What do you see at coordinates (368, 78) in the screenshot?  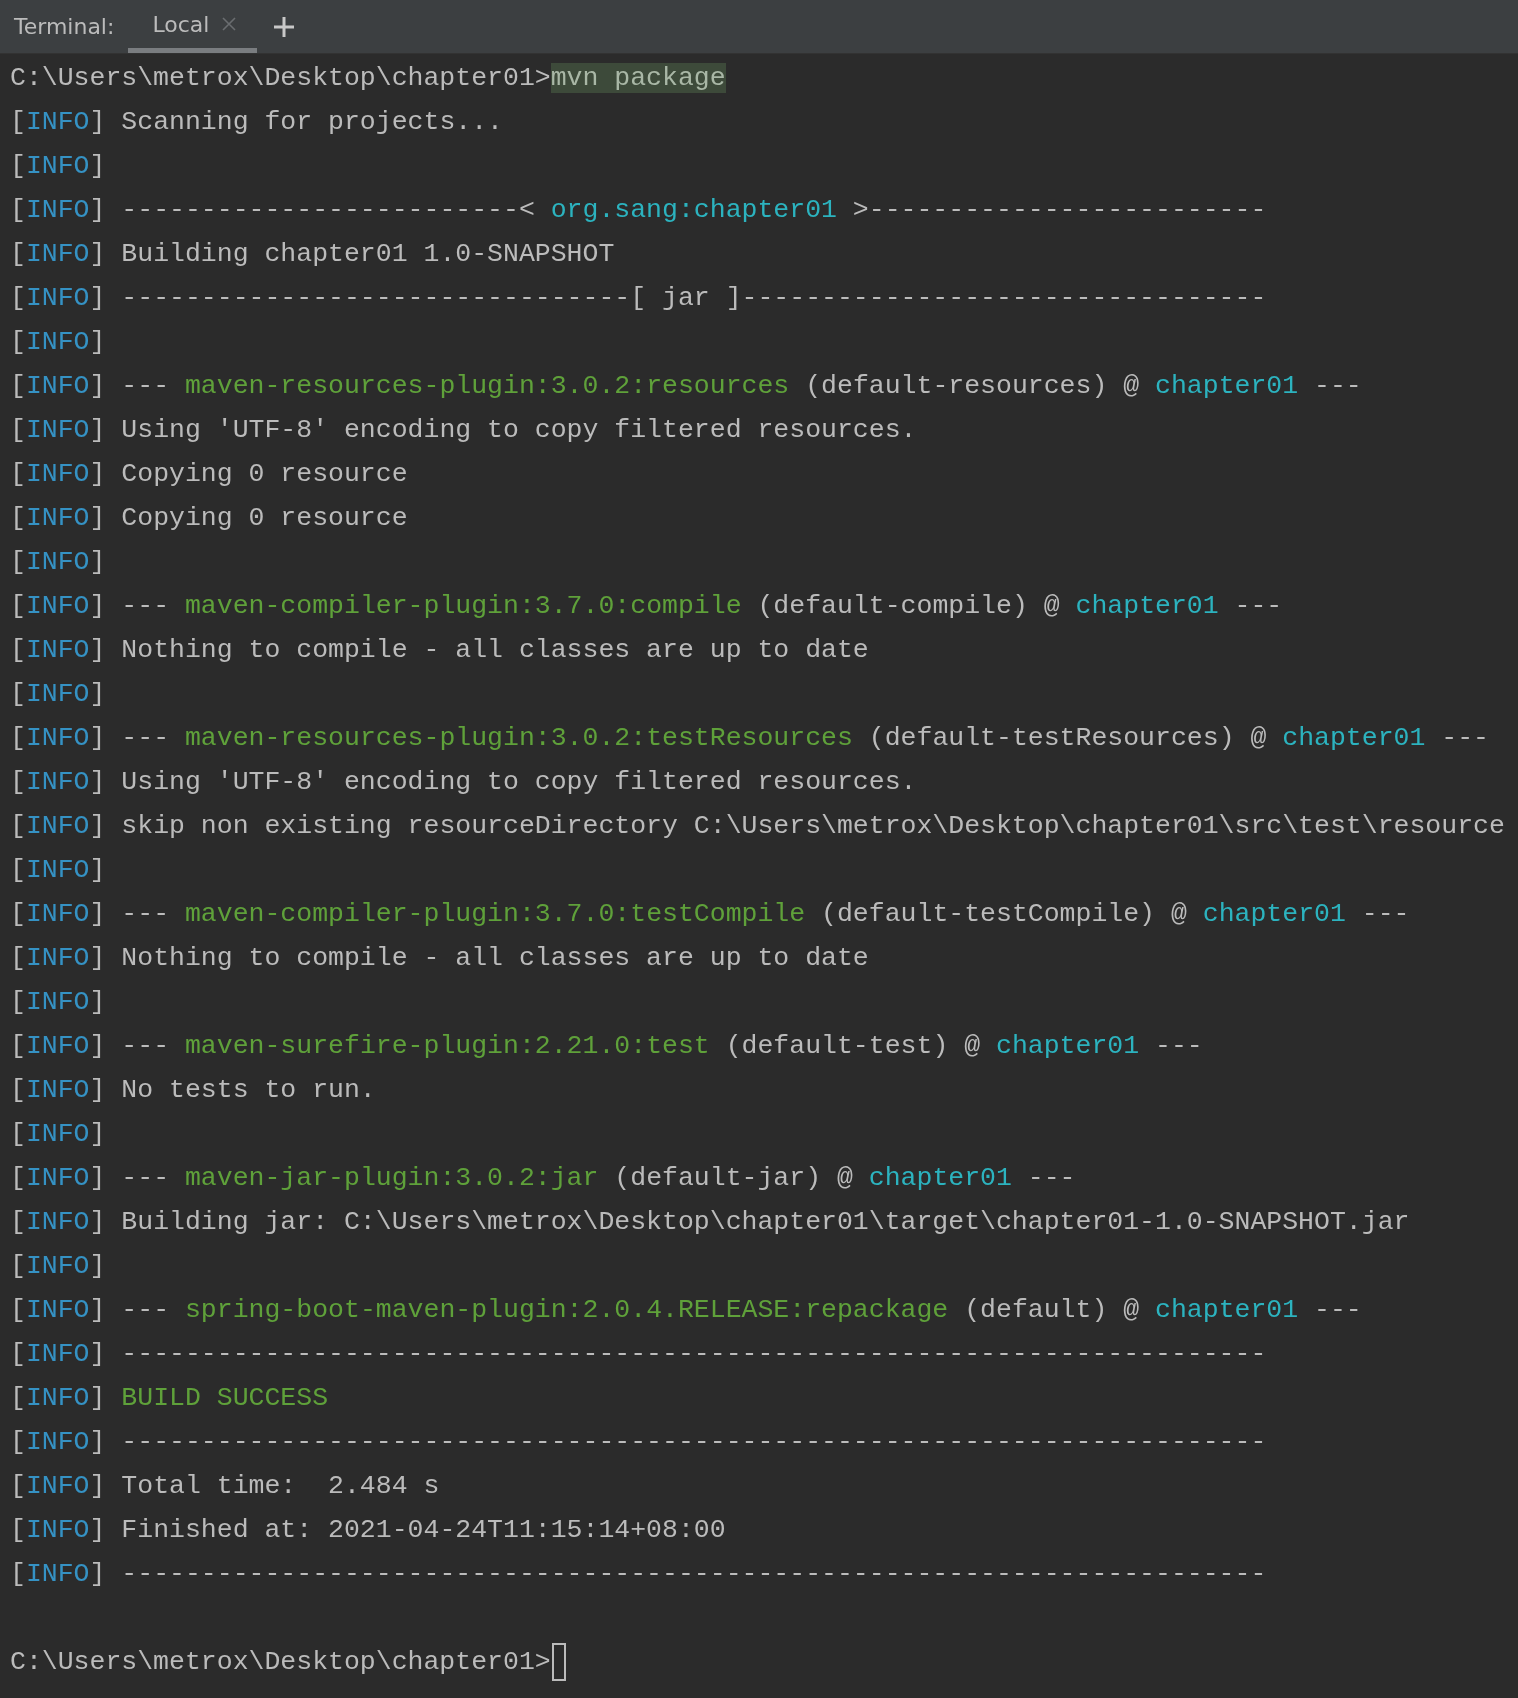 I see `prompt-line: C:\Users\metrox\Desktop\chapter01>mvn package` at bounding box center [368, 78].